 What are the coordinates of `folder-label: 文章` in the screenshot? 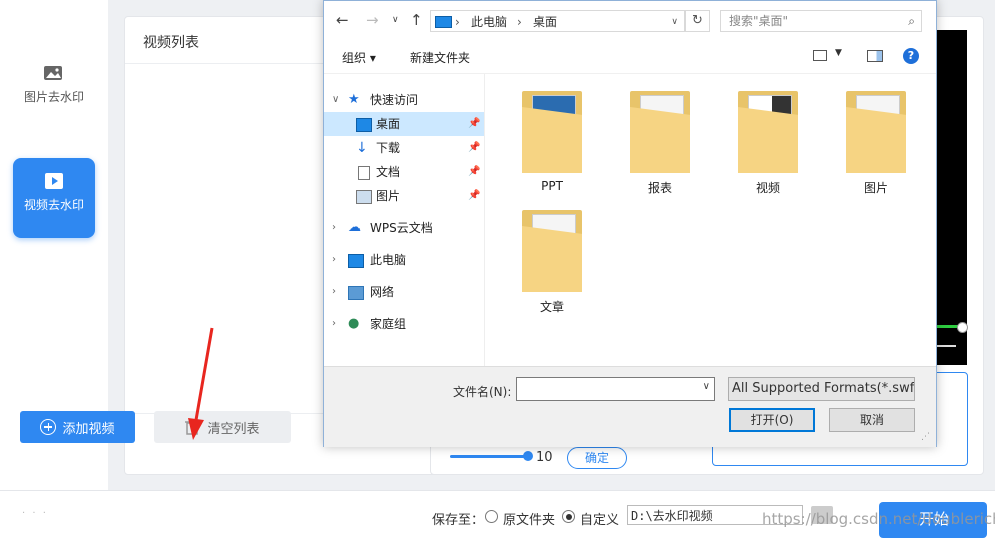 It's located at (551, 307).